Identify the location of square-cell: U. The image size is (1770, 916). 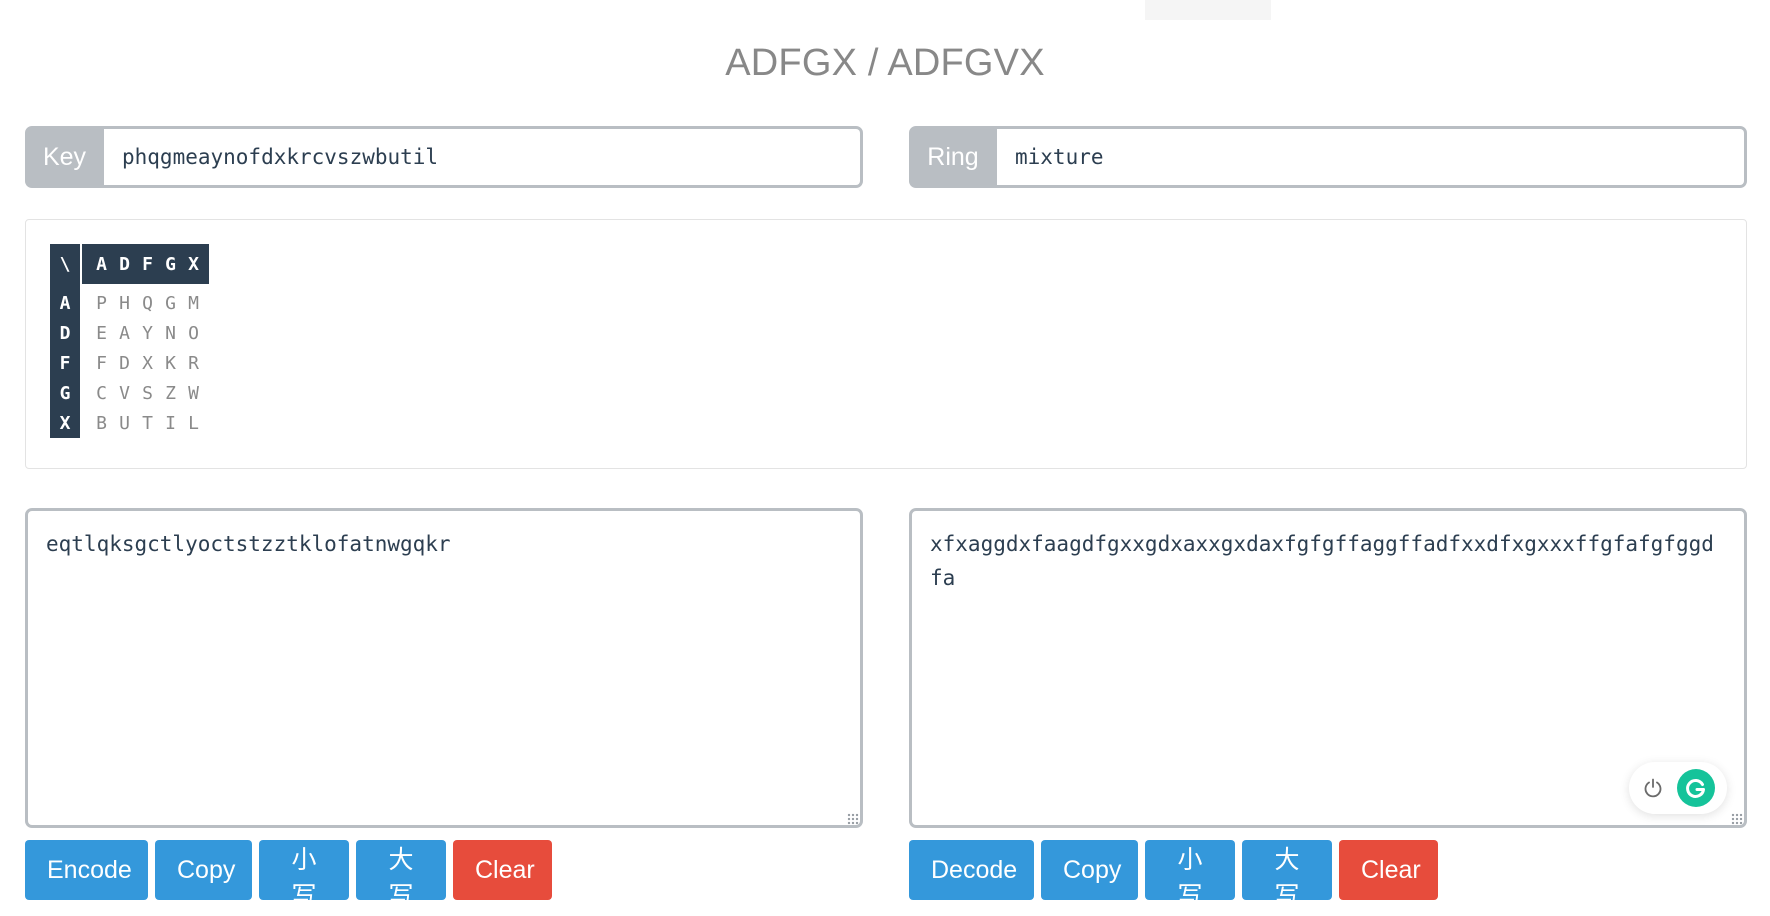
(124, 423).